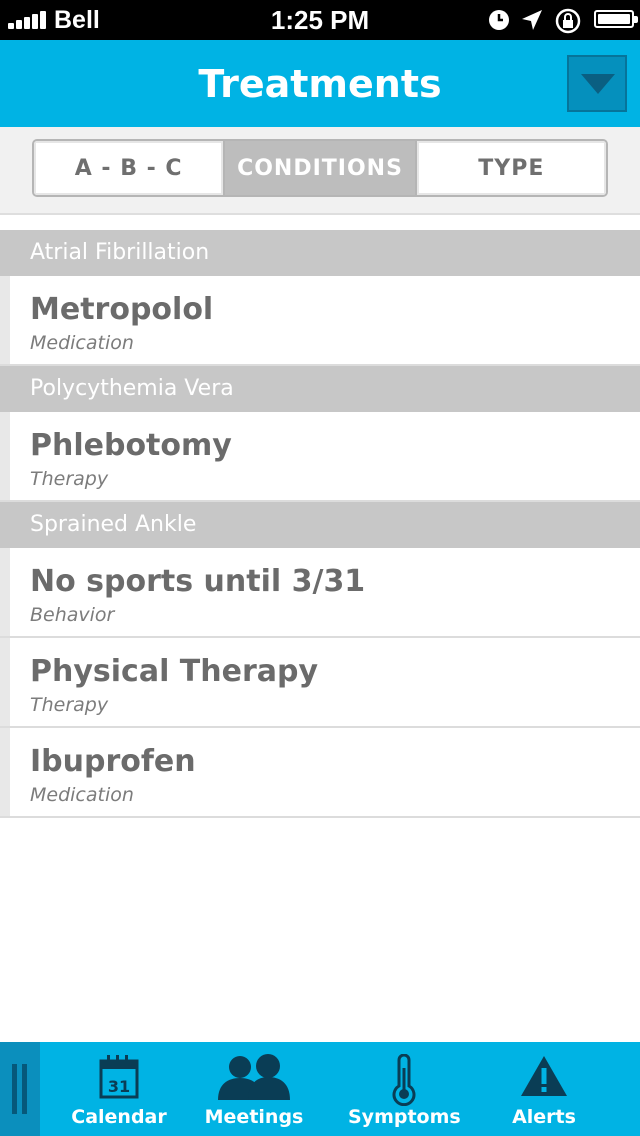  I want to click on segment-area: A - B - C CONDITIONS TYPE, so click(320, 171).